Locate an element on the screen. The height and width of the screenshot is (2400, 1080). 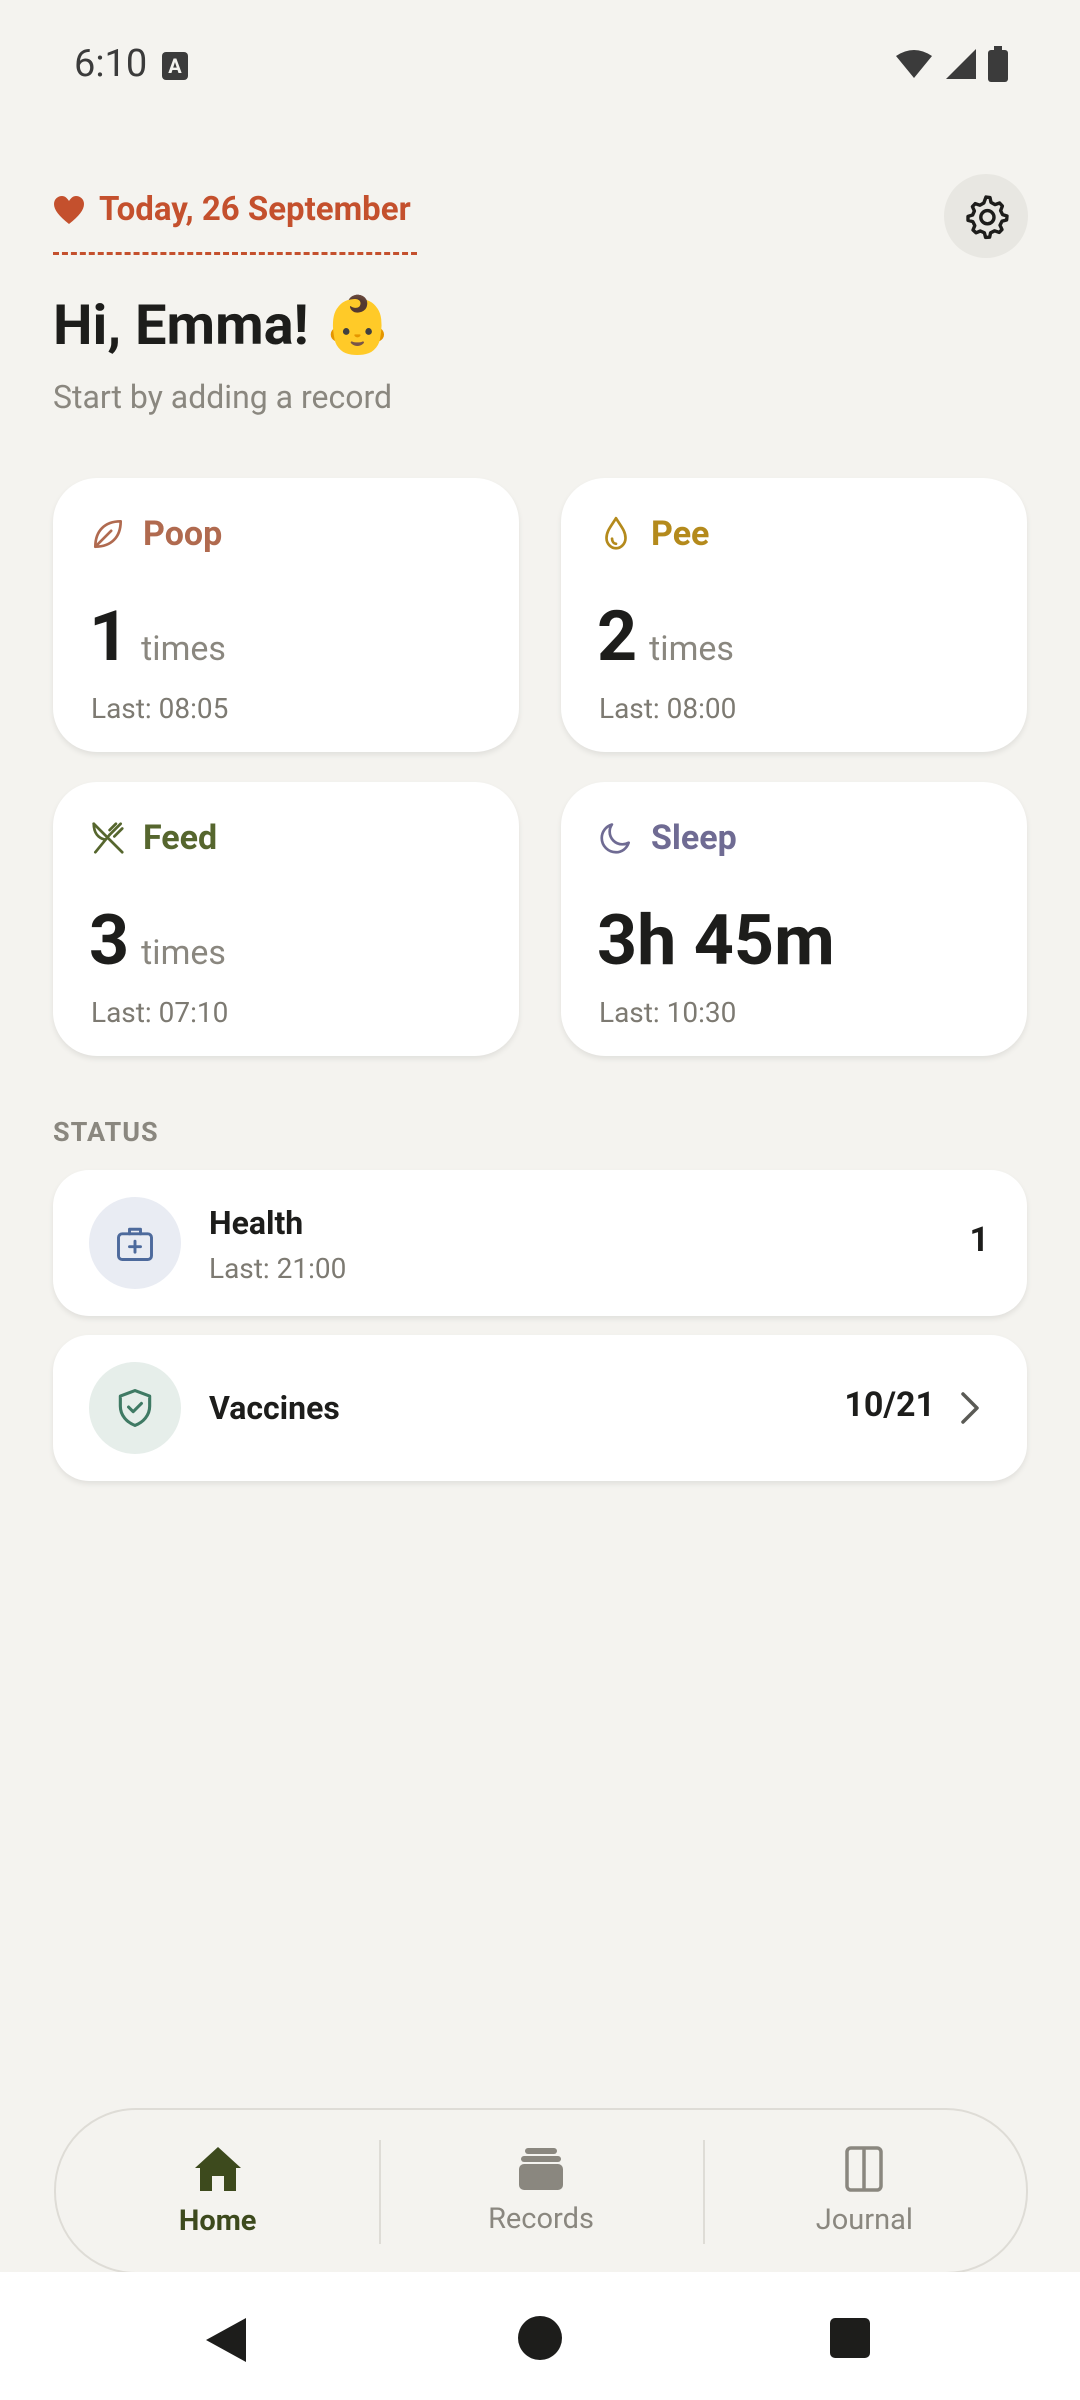
poop-card-header: Poop is located at coordinates (155, 534).